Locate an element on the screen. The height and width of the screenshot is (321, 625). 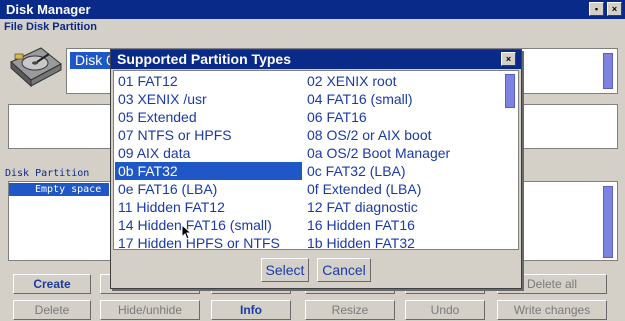
partition-type-item: 06 FAT16 is located at coordinates (400, 117).